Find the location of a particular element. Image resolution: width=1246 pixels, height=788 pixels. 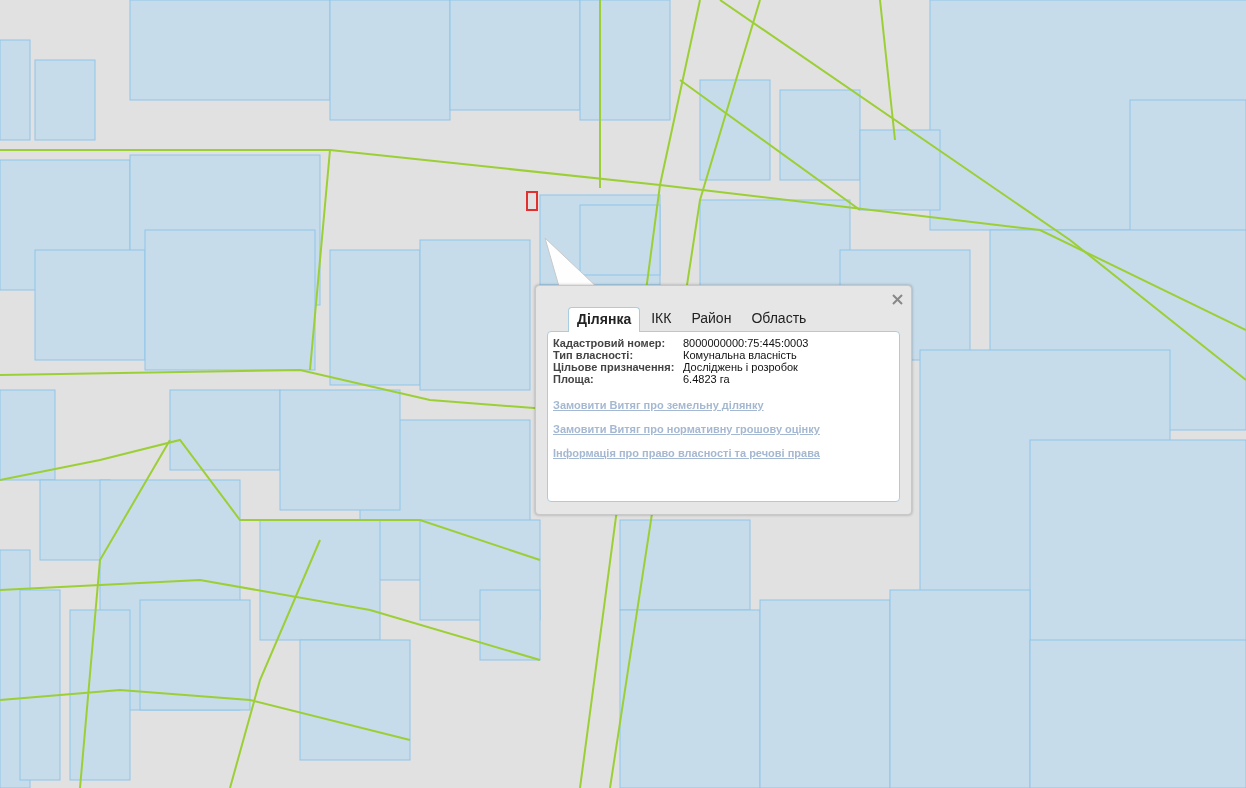

popup-tab: ІКК is located at coordinates (661, 318).